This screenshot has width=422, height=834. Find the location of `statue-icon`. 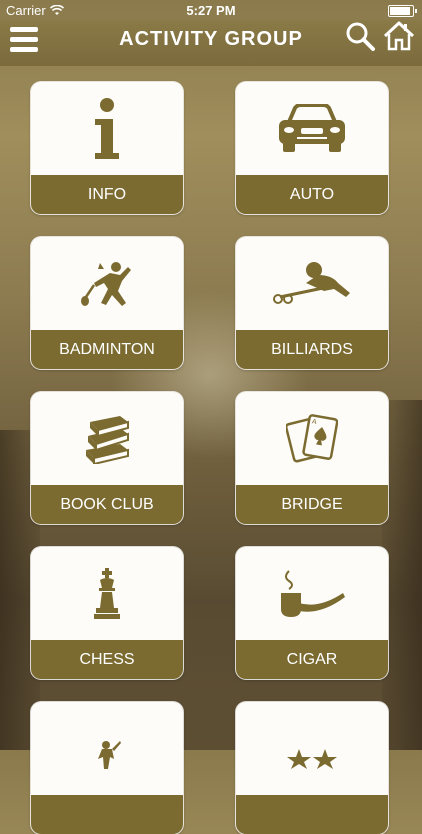

statue-icon is located at coordinates (107, 748).